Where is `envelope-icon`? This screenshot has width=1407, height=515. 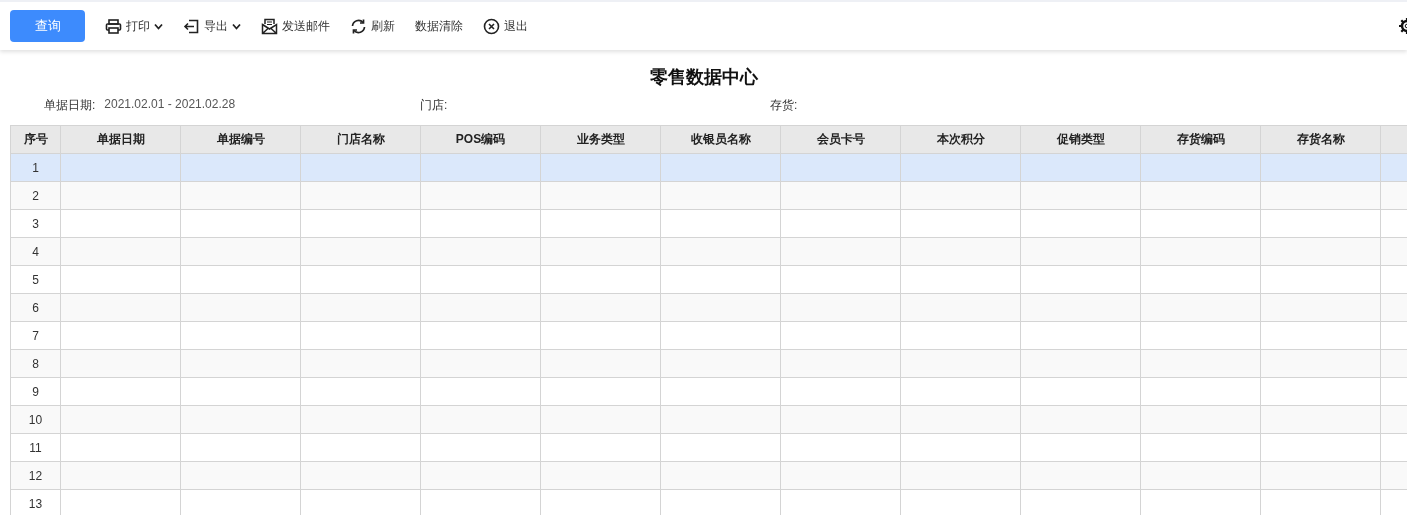 envelope-icon is located at coordinates (269, 26).